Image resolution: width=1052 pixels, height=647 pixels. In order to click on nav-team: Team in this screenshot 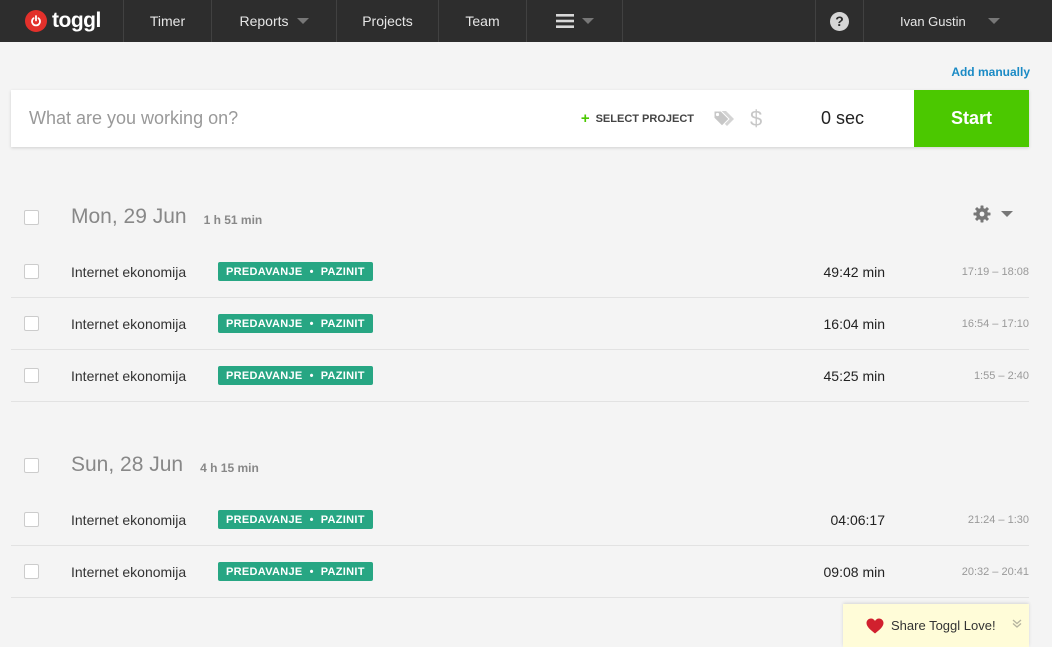, I will do `click(483, 21)`.